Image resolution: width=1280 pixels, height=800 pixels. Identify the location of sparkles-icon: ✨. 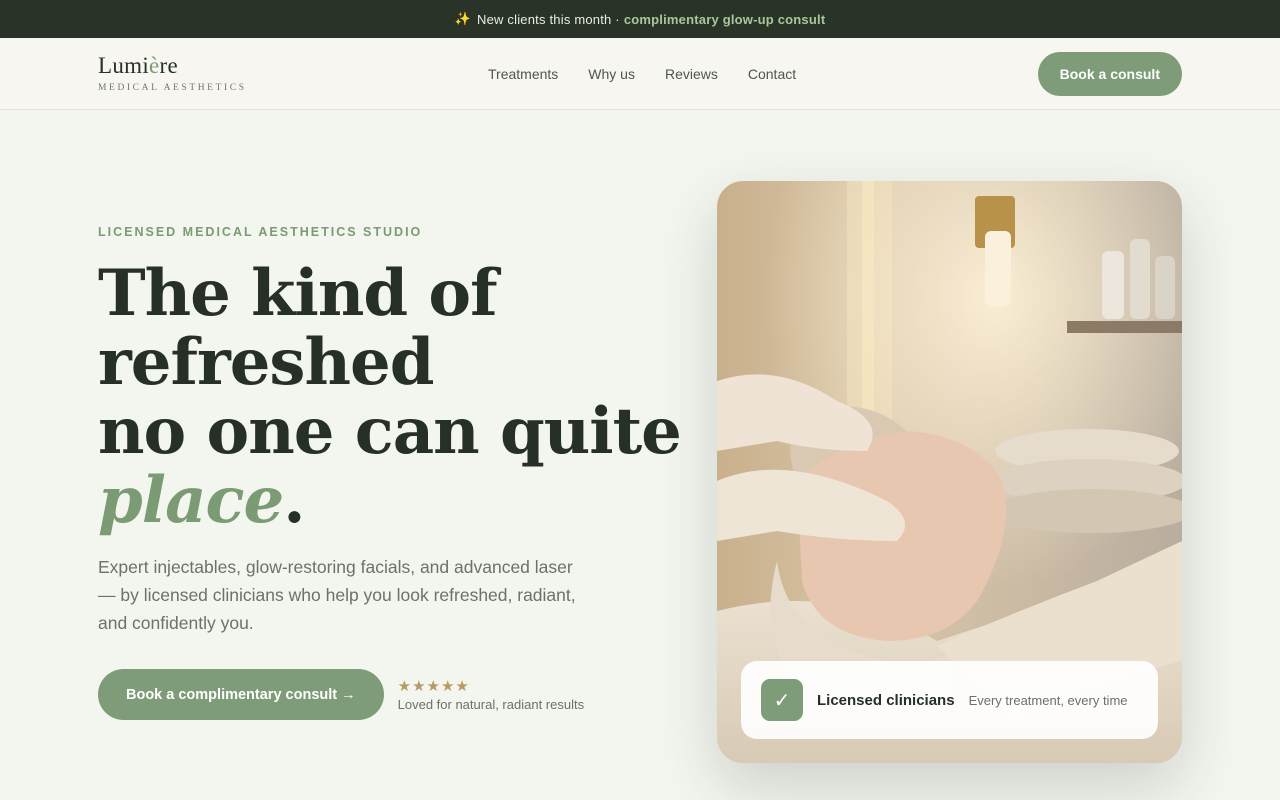
(463, 18).